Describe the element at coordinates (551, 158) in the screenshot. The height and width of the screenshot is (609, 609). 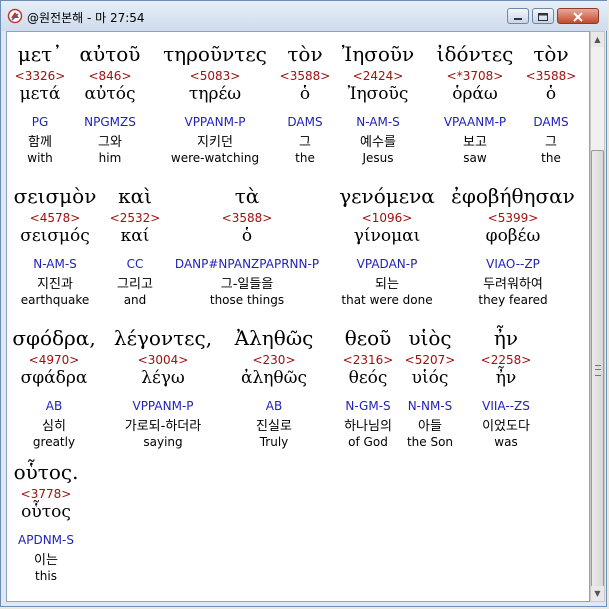
I see `english-gloss: the` at that location.